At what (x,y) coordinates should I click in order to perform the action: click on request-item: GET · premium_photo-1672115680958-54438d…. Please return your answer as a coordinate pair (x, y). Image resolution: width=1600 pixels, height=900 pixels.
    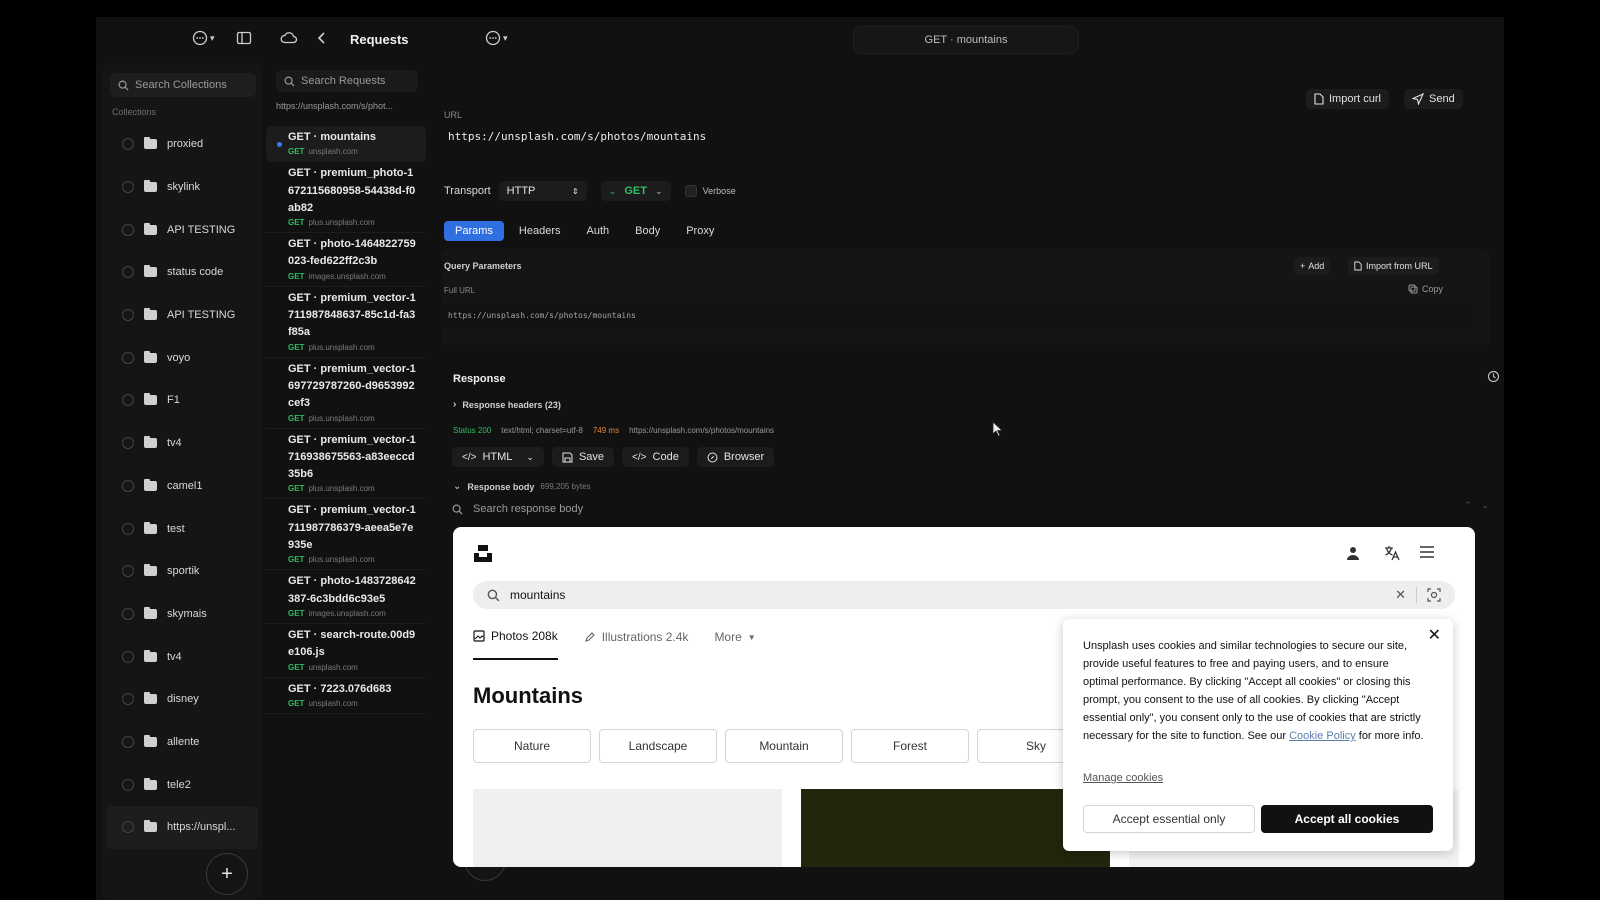
    Looking at the image, I should click on (346, 198).